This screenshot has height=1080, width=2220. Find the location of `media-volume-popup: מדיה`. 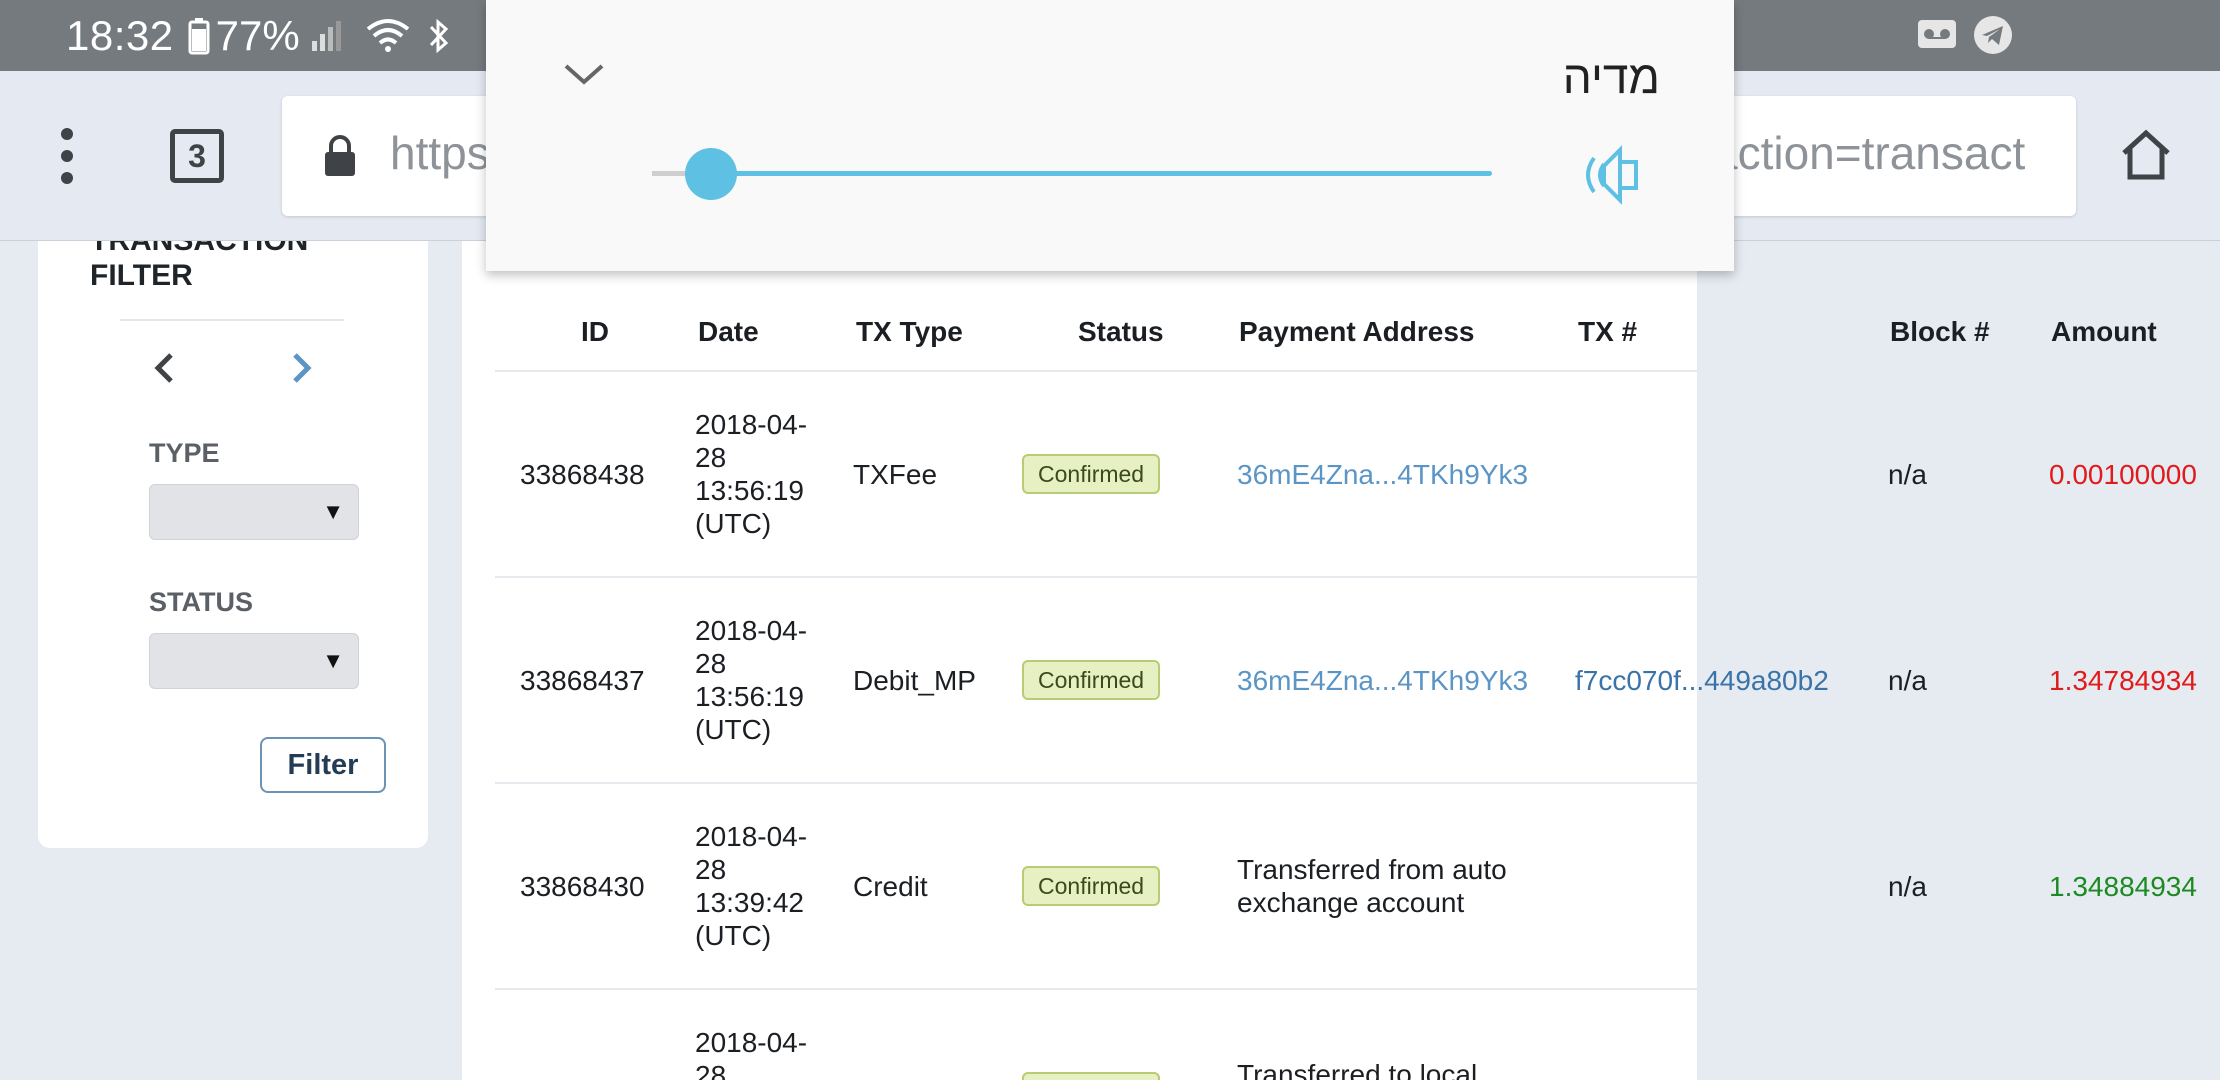

media-volume-popup: מדיה is located at coordinates (1110, 135).